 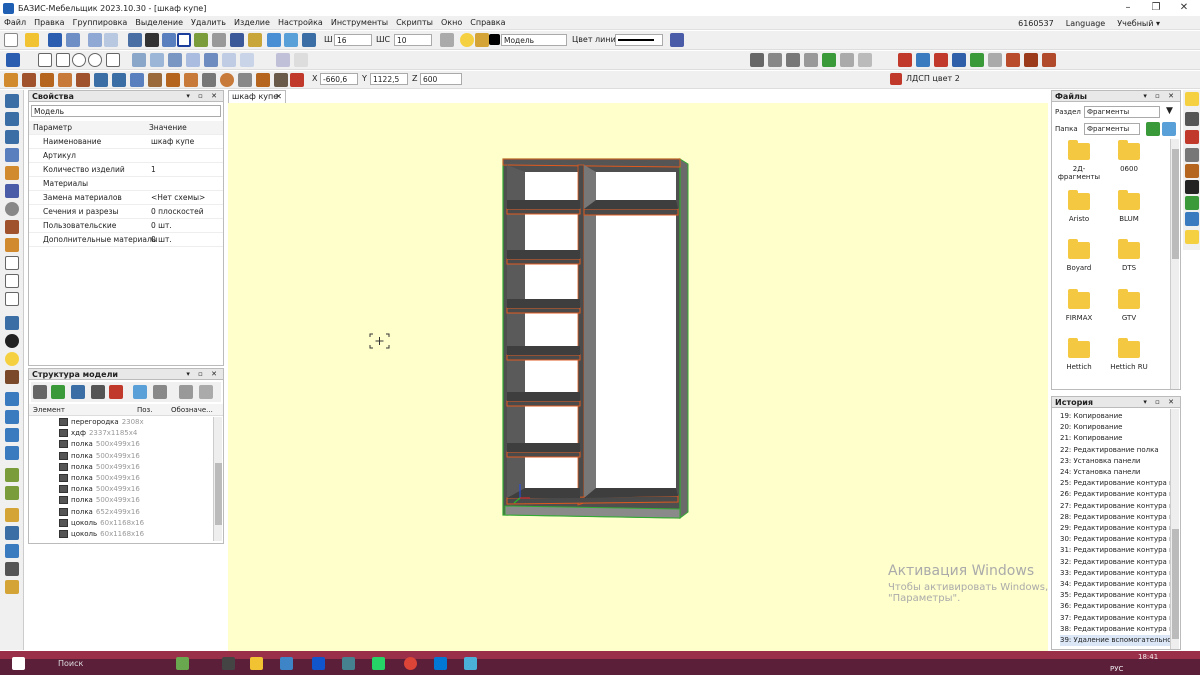 I want to click on store-icon, so click(x=286, y=663).